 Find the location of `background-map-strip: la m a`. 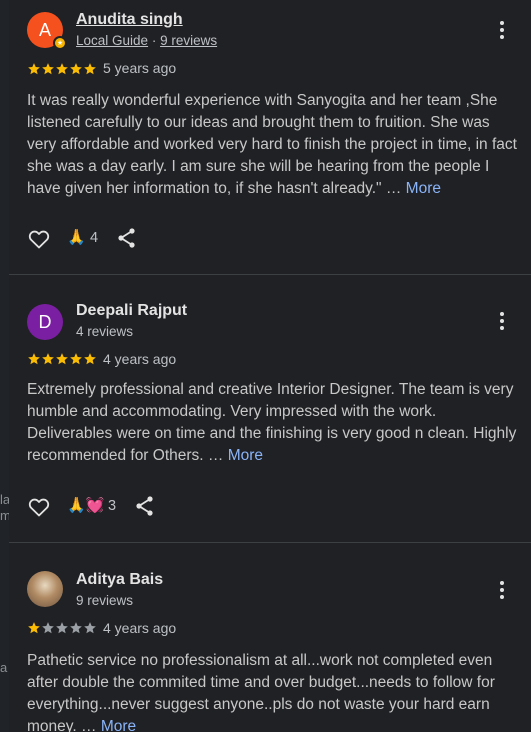

background-map-strip: la m a is located at coordinates (4, 366).